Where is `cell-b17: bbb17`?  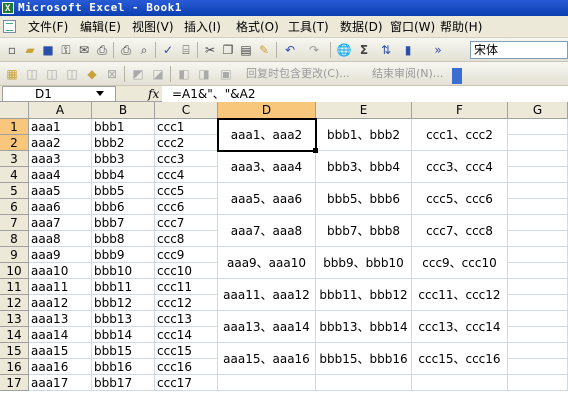
cell-b17: bbb17 is located at coordinates (123, 383).